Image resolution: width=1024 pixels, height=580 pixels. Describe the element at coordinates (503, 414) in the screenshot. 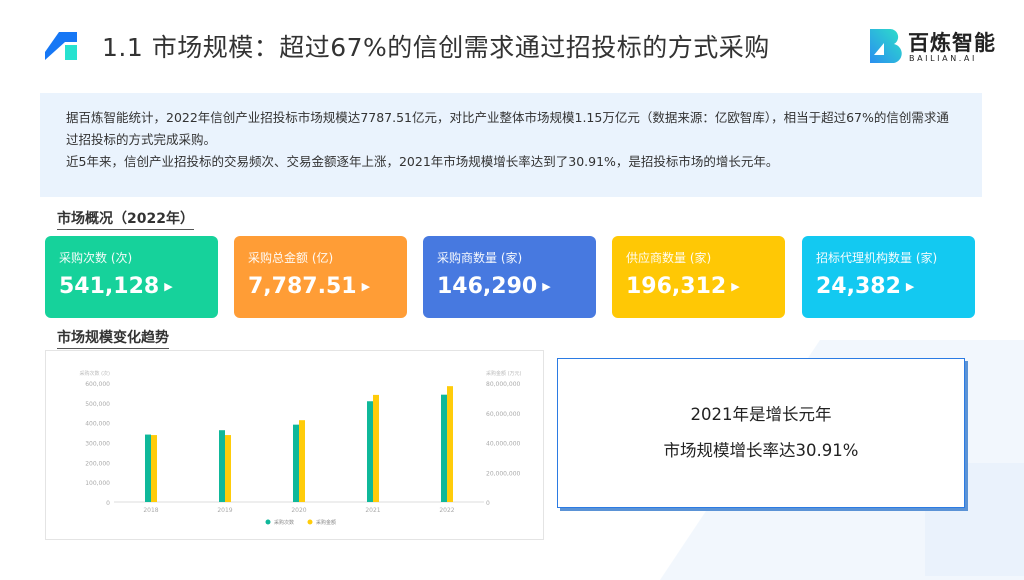

I see `y-right-tick: 60,000,000` at that location.